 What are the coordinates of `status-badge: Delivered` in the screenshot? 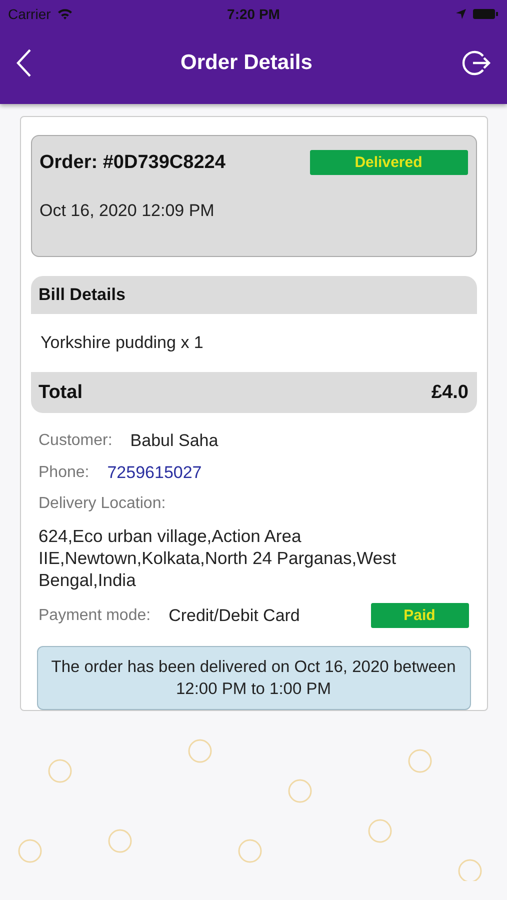 It's located at (389, 162).